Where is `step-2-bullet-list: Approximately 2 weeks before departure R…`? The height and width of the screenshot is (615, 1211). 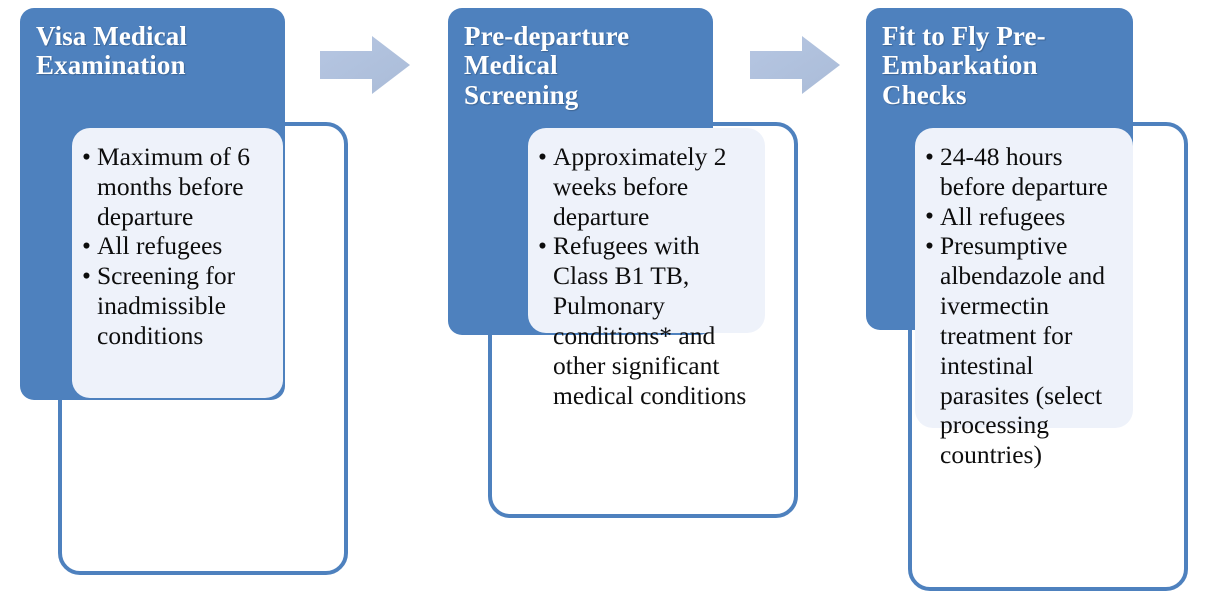 step-2-bullet-list: Approximately 2 weeks before departure R… is located at coordinates (646, 275).